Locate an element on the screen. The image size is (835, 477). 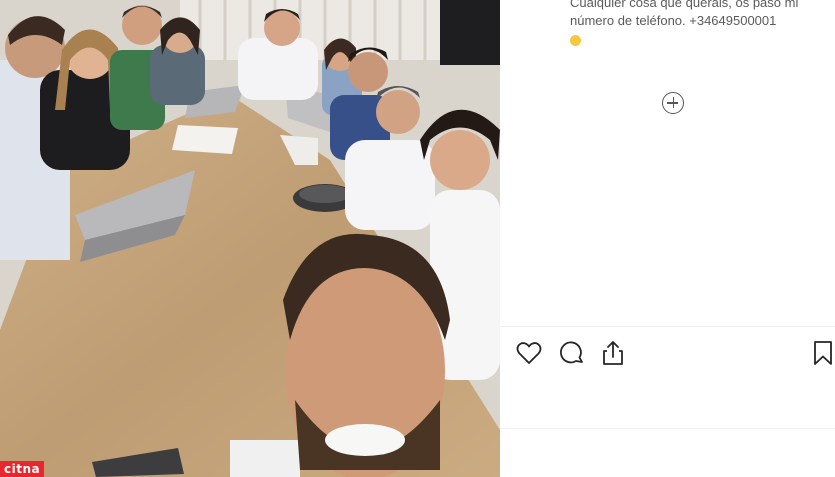
caption-line-2: número de teléfono. +34649500001 is located at coordinates (673, 20).